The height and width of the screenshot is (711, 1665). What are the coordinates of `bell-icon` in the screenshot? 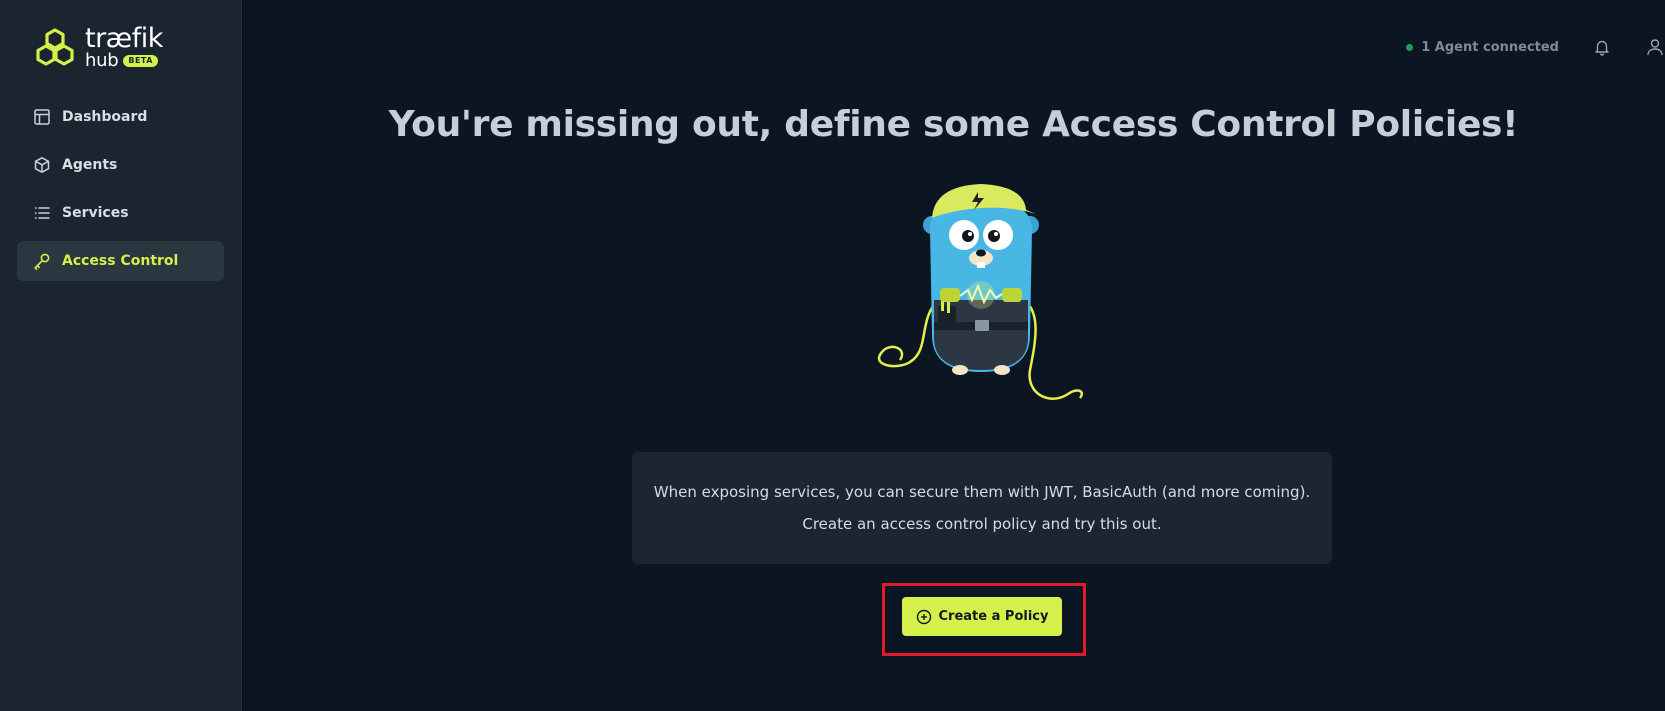 It's located at (1602, 47).